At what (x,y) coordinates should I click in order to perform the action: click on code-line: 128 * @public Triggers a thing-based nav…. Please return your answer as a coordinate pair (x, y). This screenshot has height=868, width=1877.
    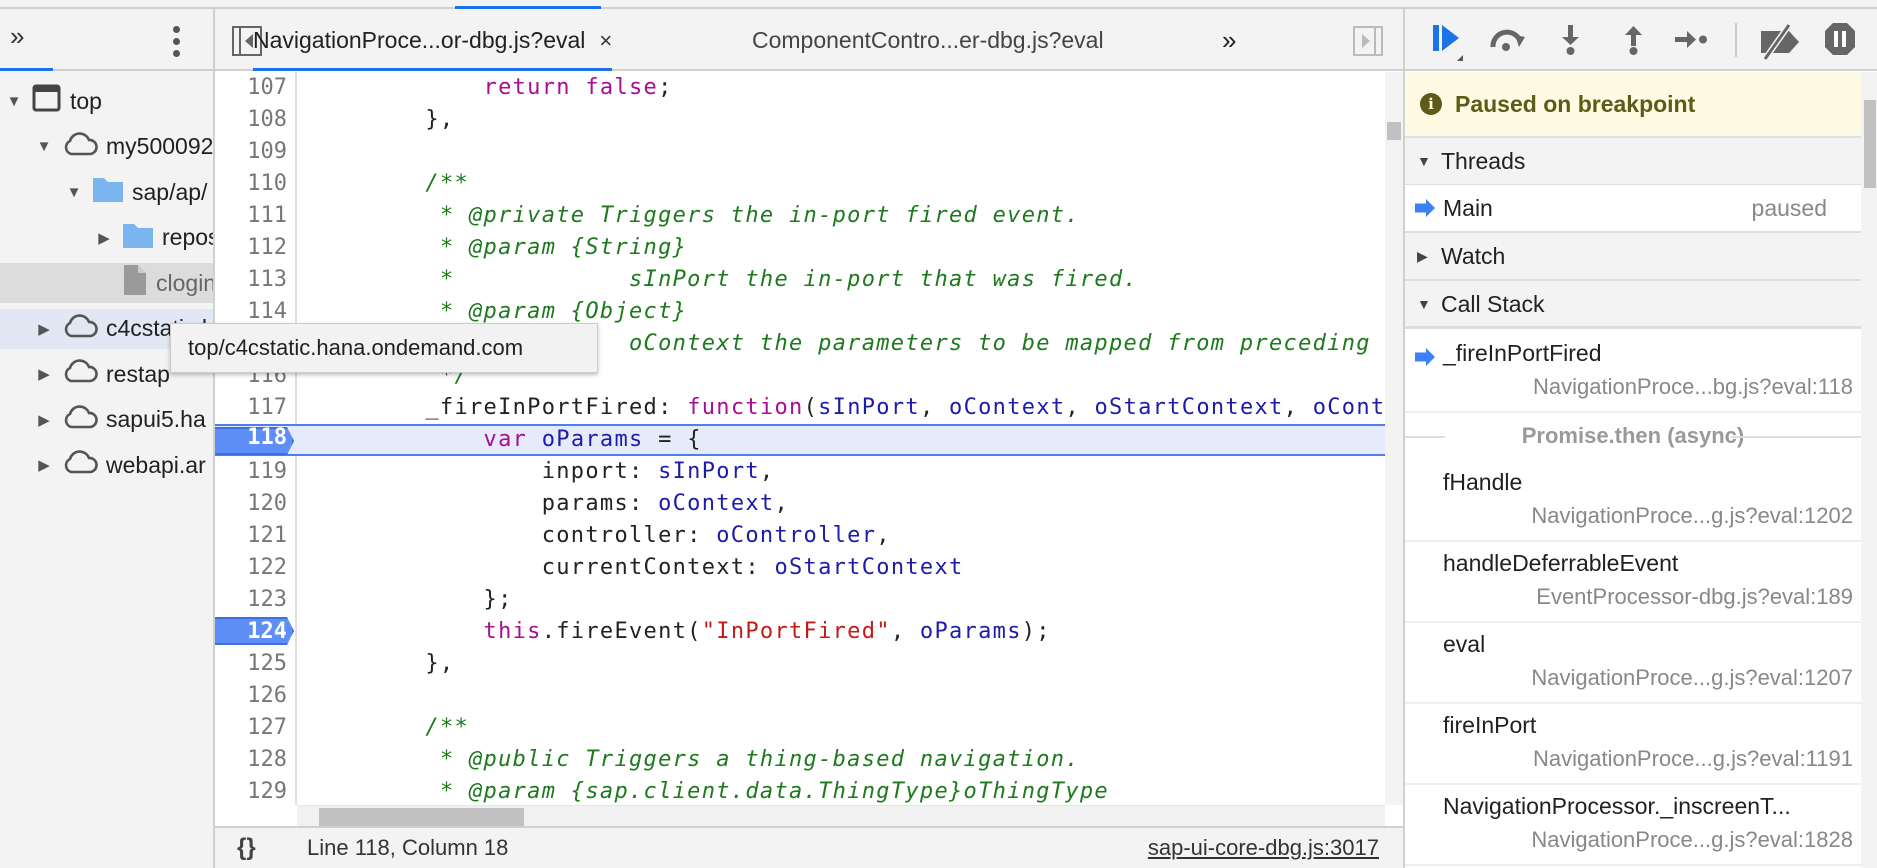
    Looking at the image, I should click on (800, 760).